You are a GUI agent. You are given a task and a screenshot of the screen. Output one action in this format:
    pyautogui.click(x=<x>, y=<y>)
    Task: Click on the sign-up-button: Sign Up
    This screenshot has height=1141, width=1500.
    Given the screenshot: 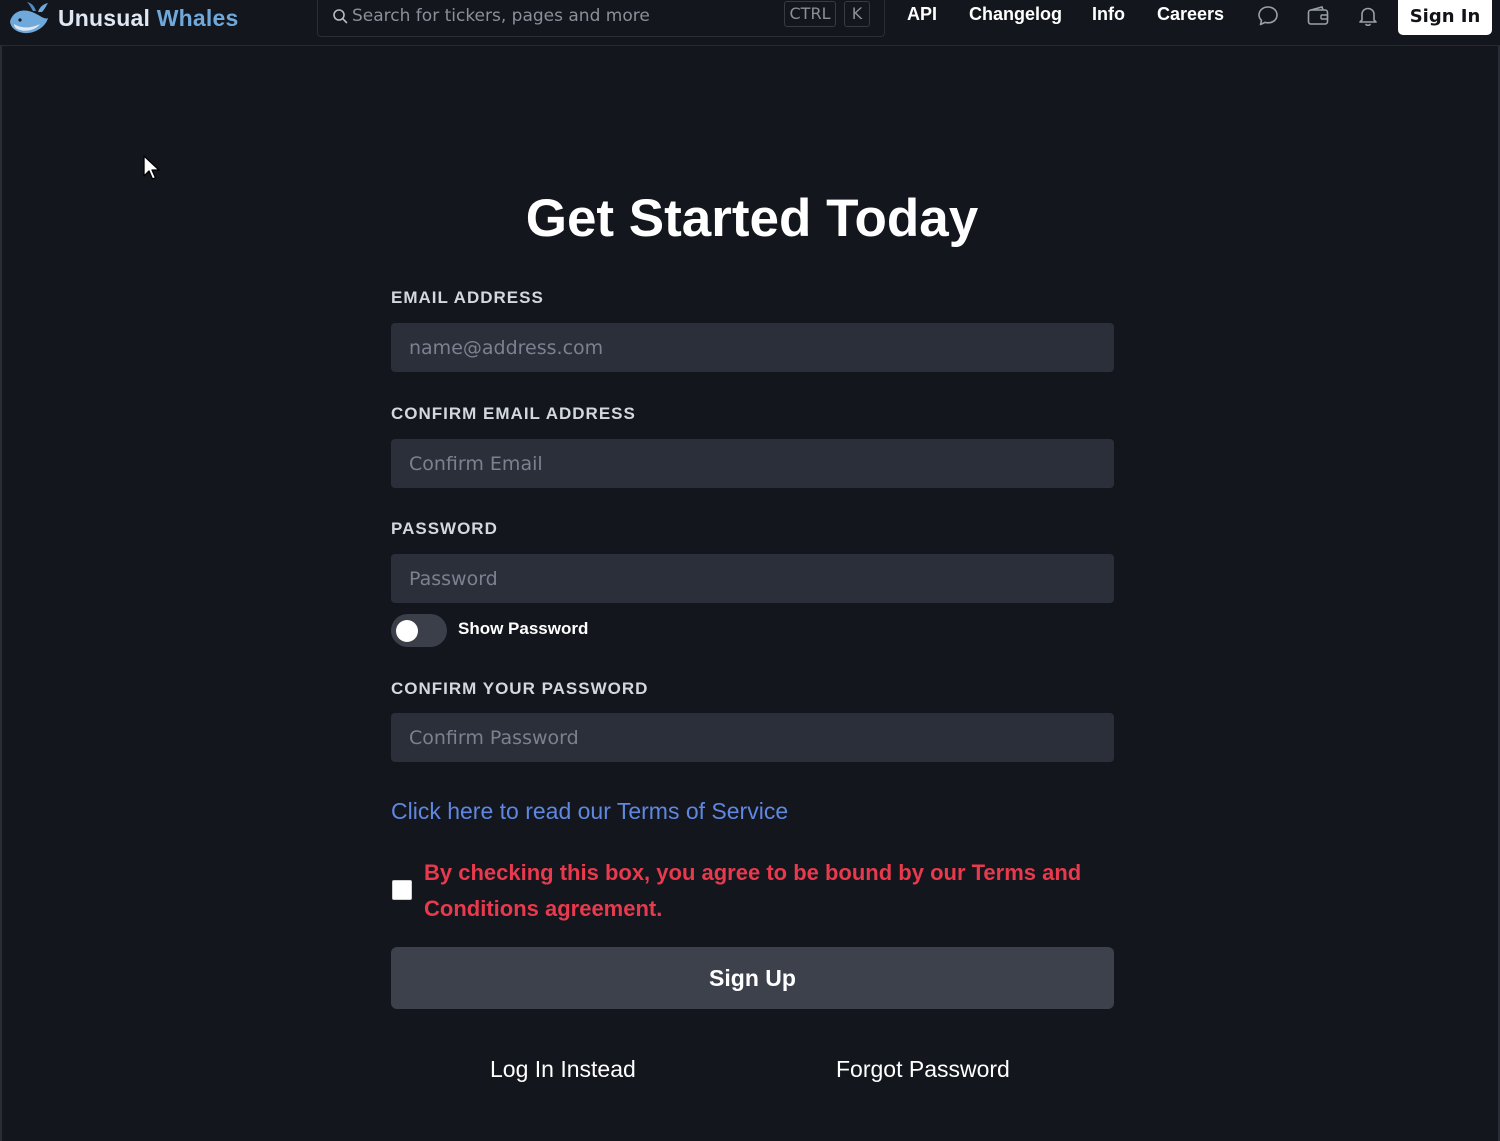 What is the action you would take?
    pyautogui.click(x=752, y=978)
    